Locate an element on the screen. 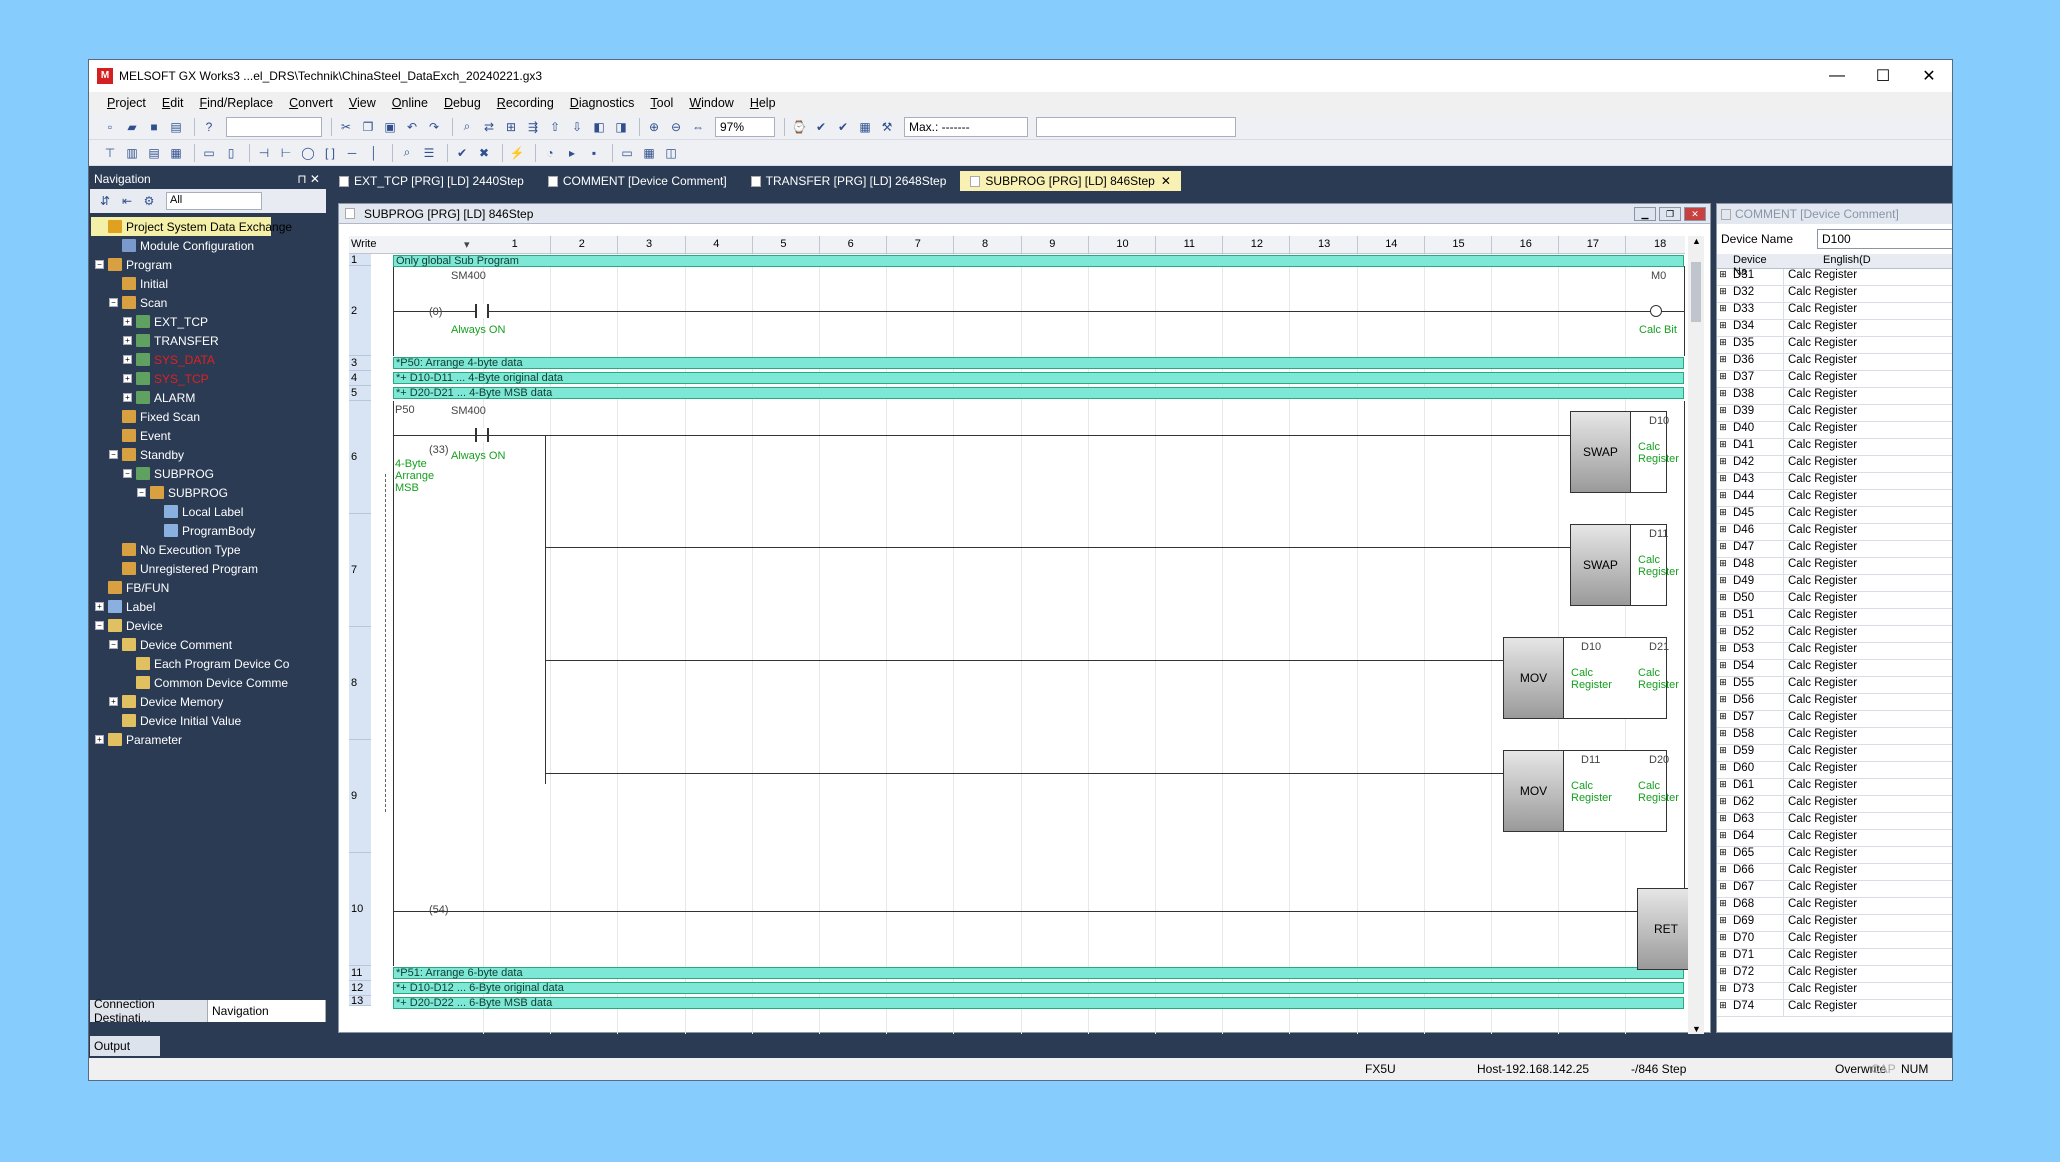 This screenshot has width=2060, height=1162. col-device-name: Device Na is located at coordinates (1756, 266).